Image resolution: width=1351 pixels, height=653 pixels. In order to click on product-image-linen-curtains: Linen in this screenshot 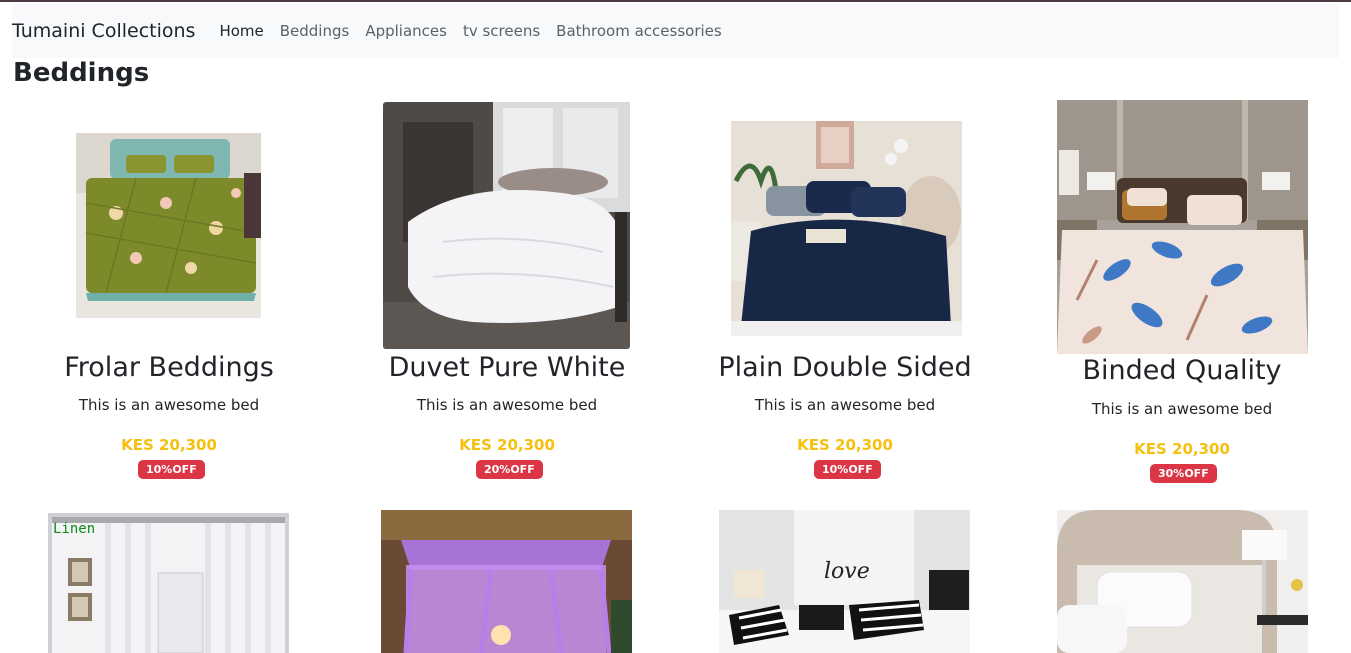, I will do `click(168, 583)`.